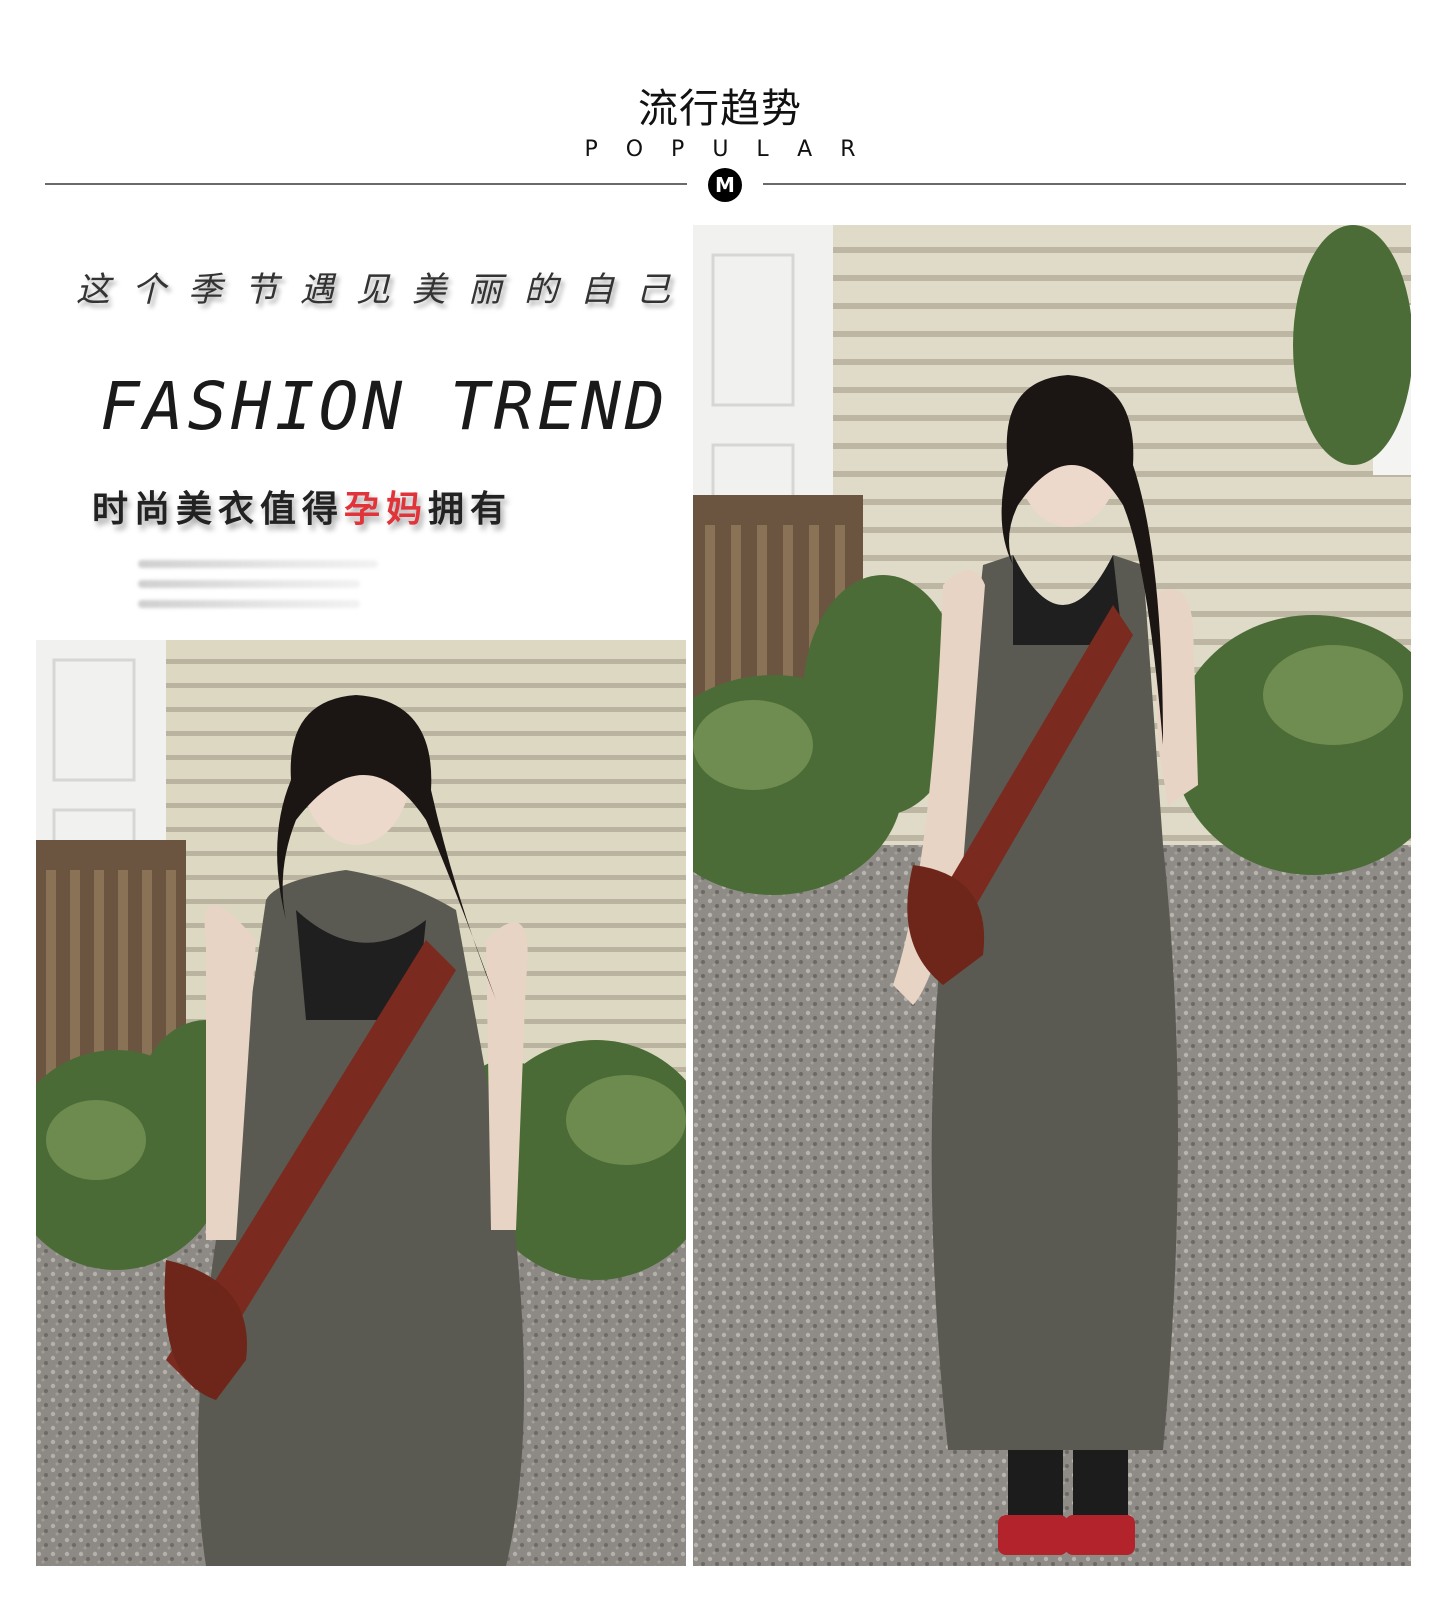 The image size is (1440, 1622). Describe the element at coordinates (734, 149) in the screenshot. I see `section-subtitle: POPULAR` at that location.